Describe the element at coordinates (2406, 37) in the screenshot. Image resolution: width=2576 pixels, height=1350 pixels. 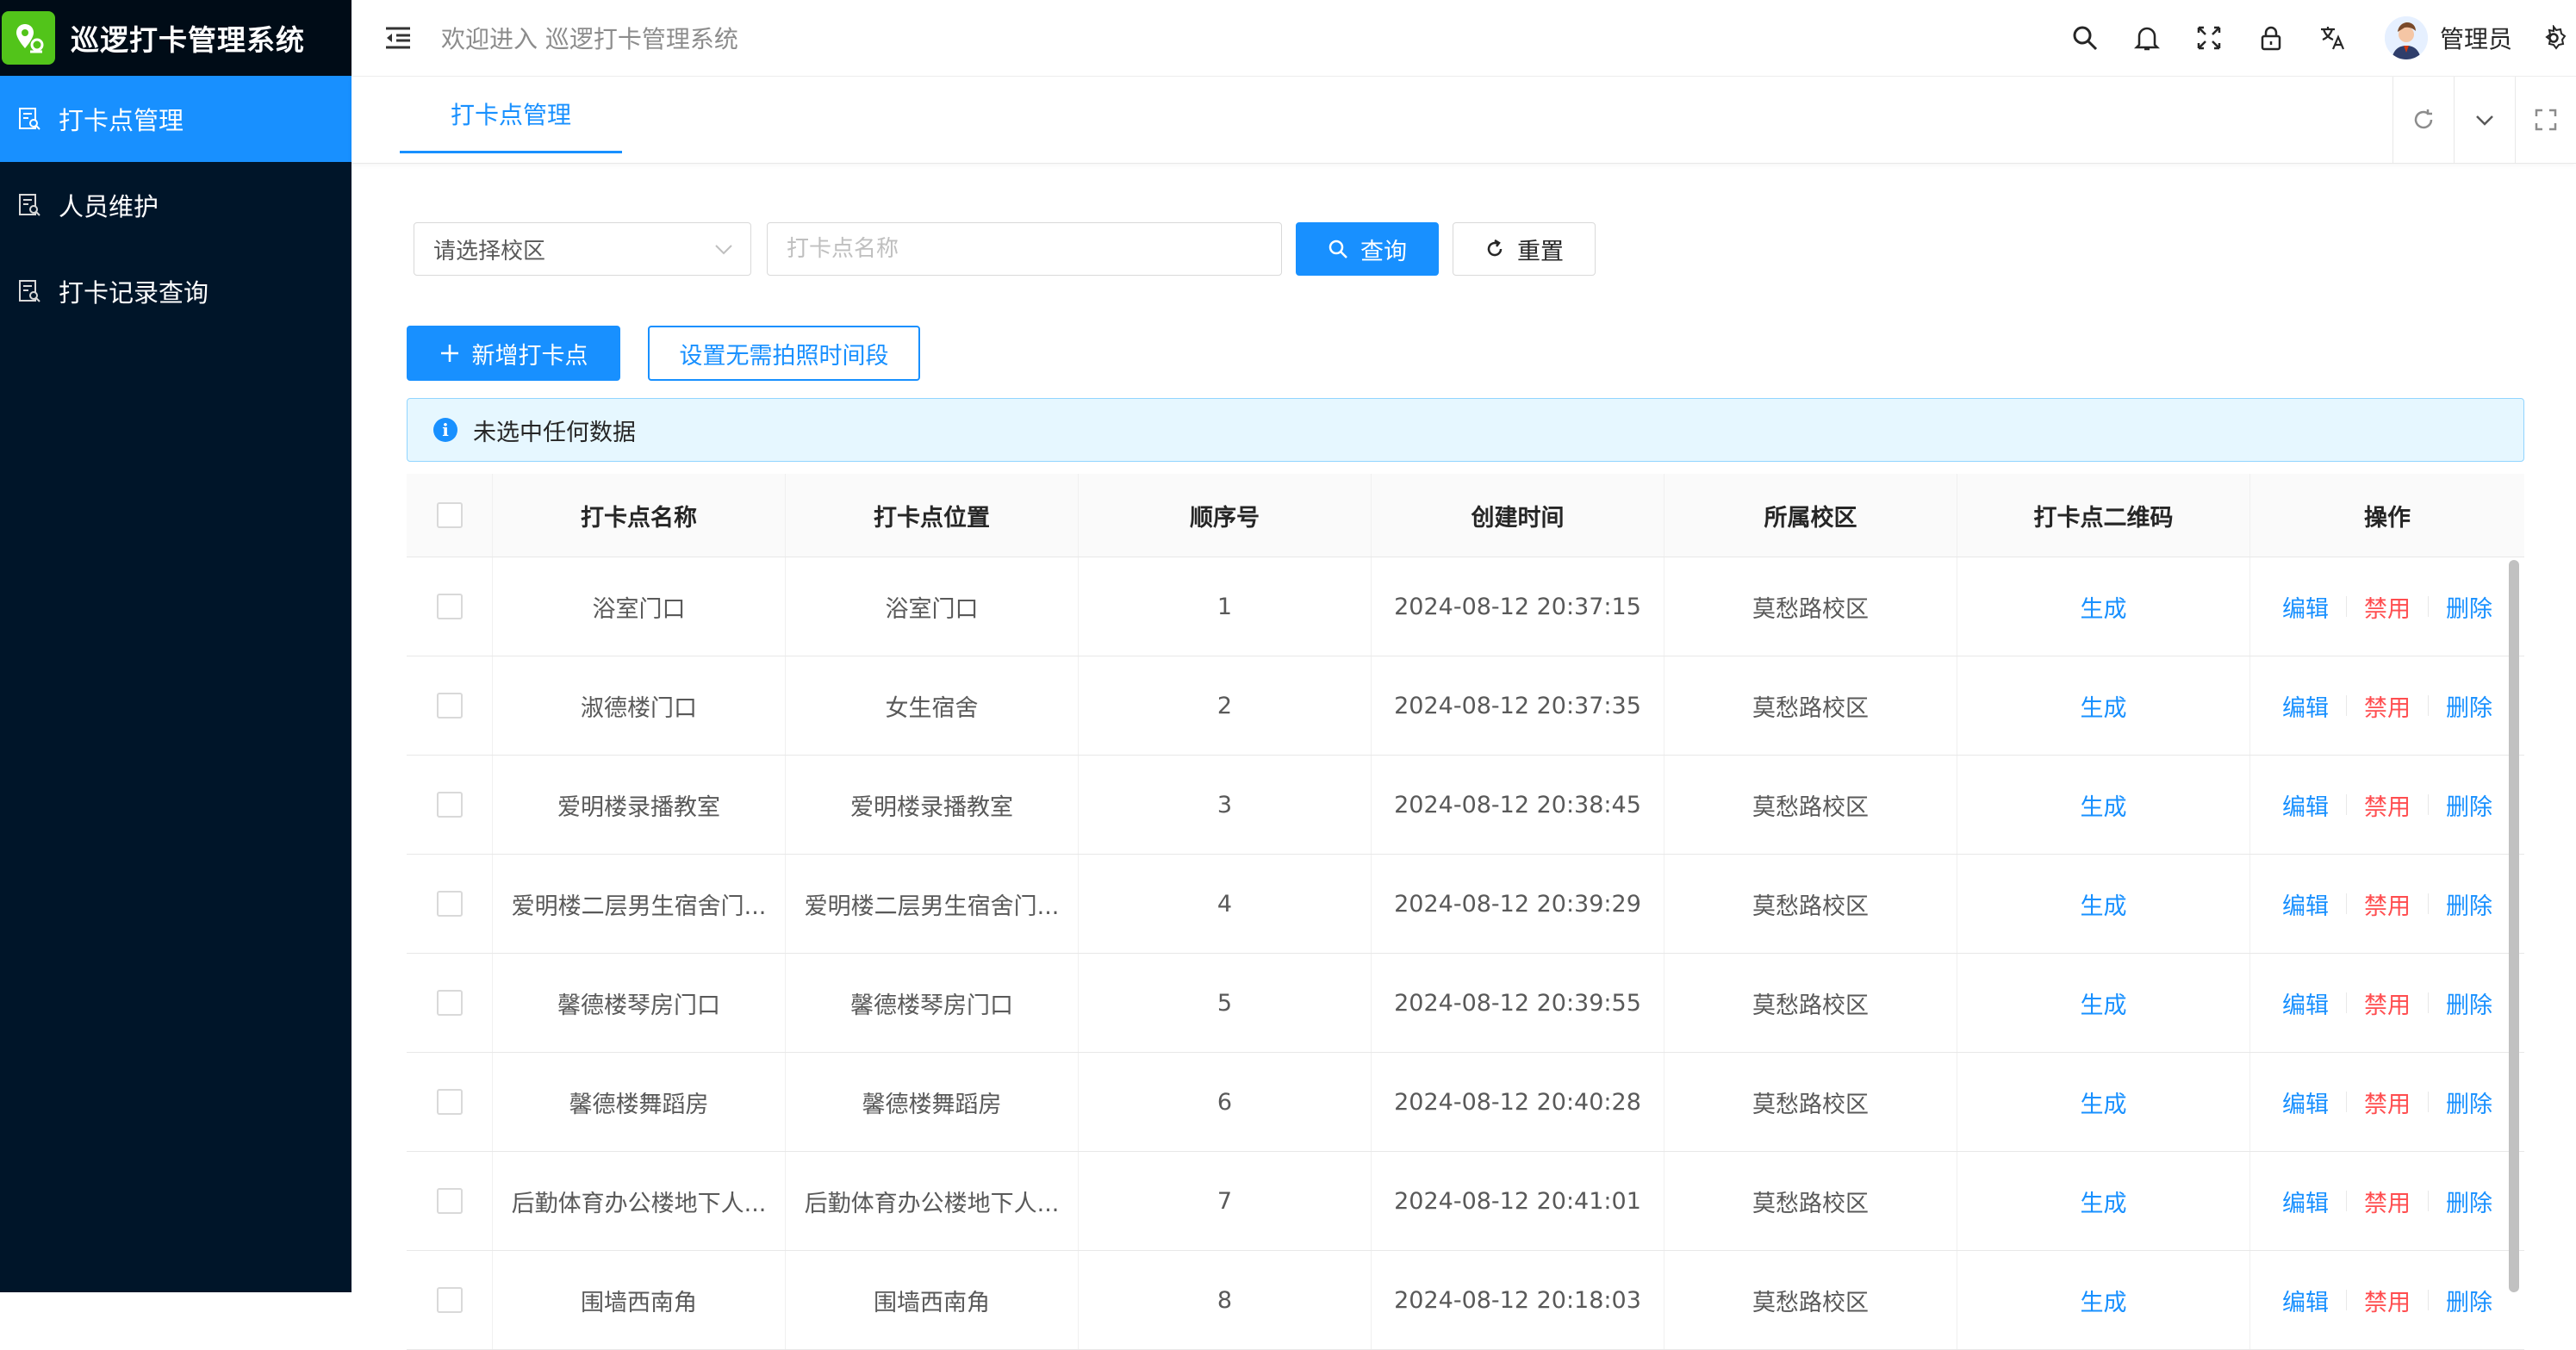
I see `avatar` at that location.